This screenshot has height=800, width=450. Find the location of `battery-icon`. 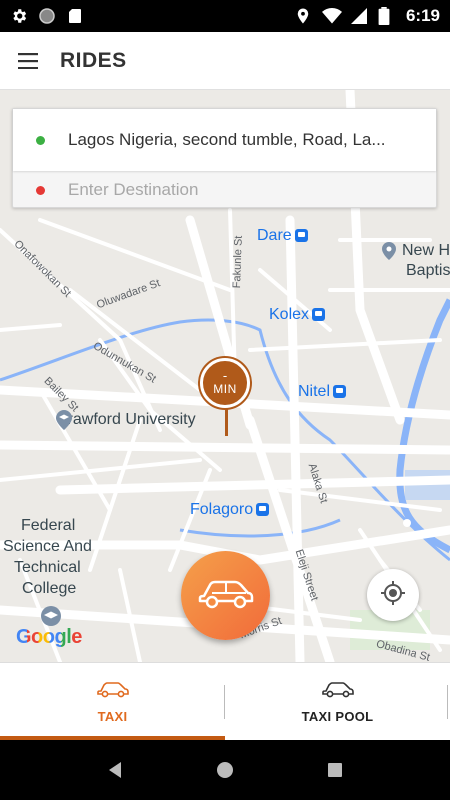

battery-icon is located at coordinates (387, 16).